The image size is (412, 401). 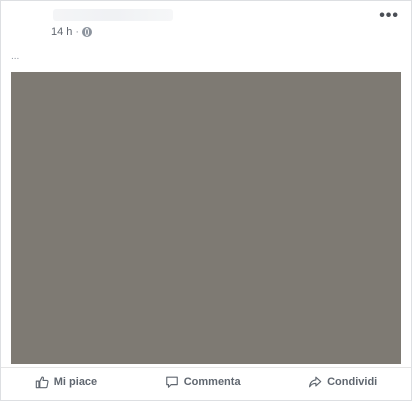 I want to click on comment-label: Commenta, so click(x=212, y=382).